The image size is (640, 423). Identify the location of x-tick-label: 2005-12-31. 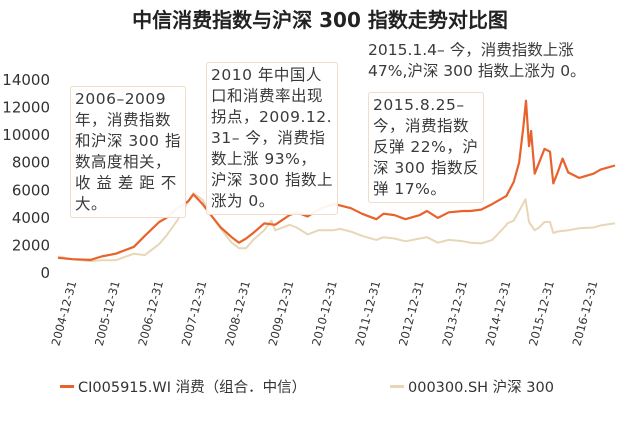
(107, 313).